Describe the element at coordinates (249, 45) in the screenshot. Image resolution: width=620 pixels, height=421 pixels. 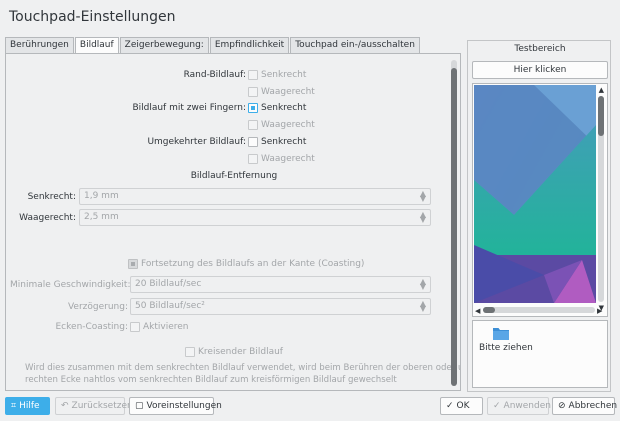
I see `tab-empfindlichkeit: Empfindlichkeit` at that location.